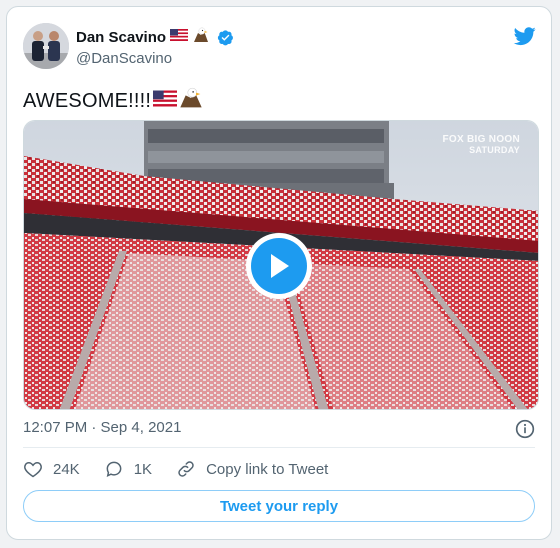 This screenshot has height=548, width=560. Describe the element at coordinates (121, 37) in the screenshot. I see `author-display-name: Dan Scavino` at that location.